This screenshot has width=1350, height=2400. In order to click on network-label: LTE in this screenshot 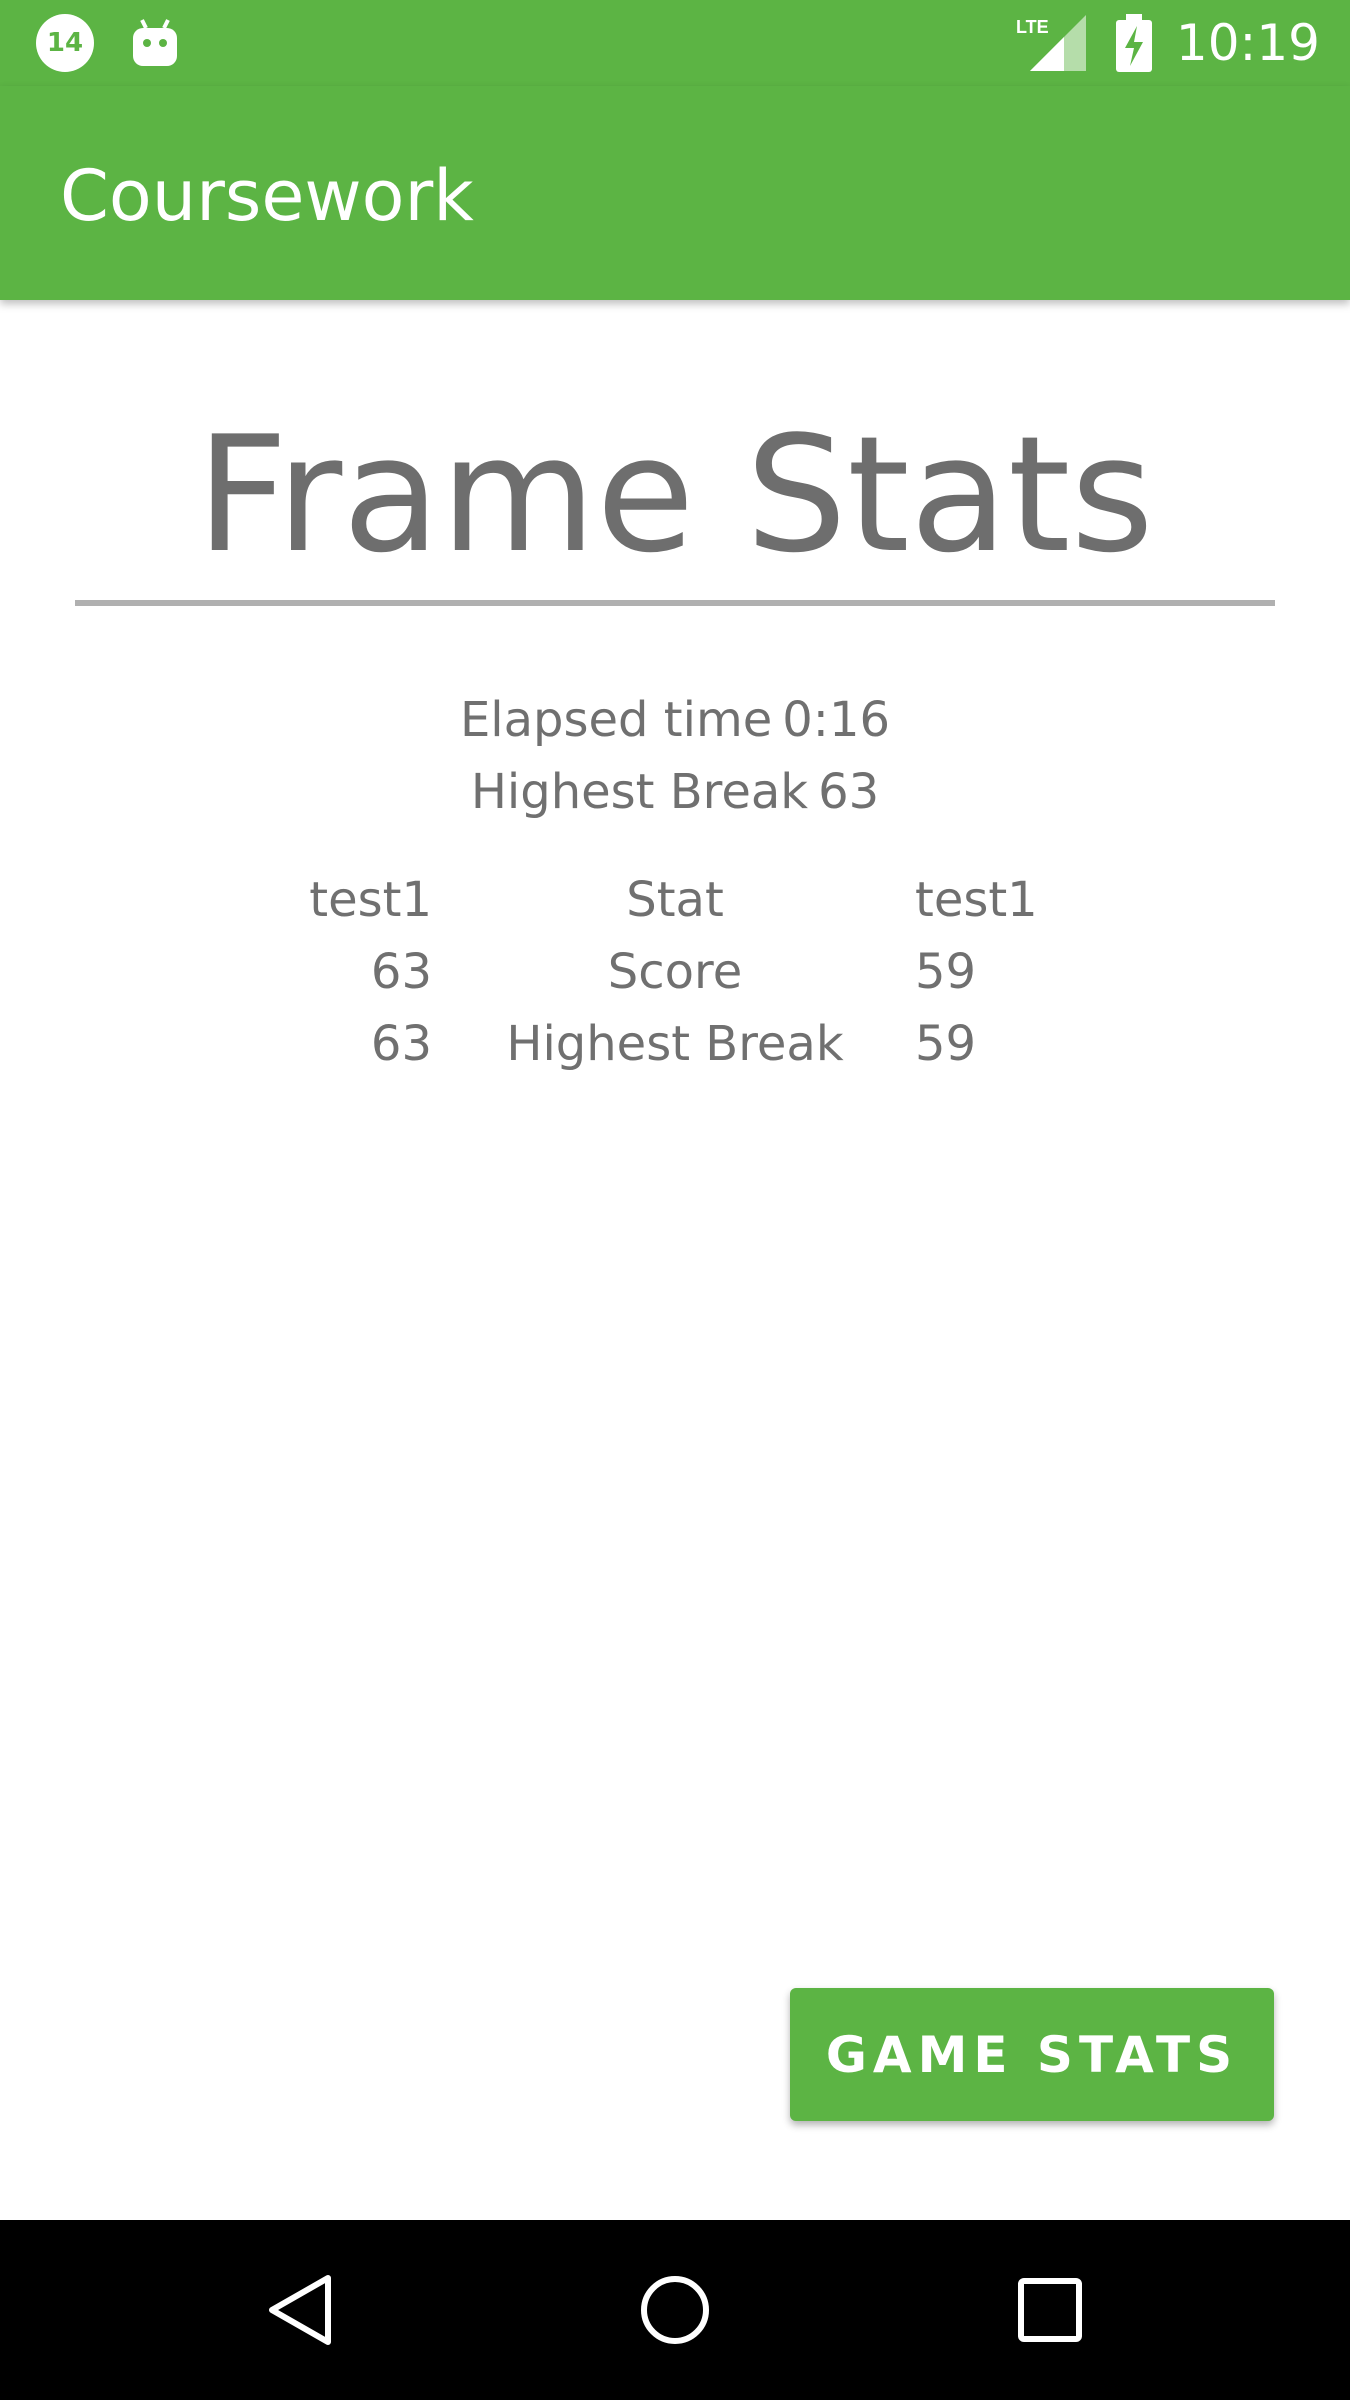, I will do `click(1032, 27)`.